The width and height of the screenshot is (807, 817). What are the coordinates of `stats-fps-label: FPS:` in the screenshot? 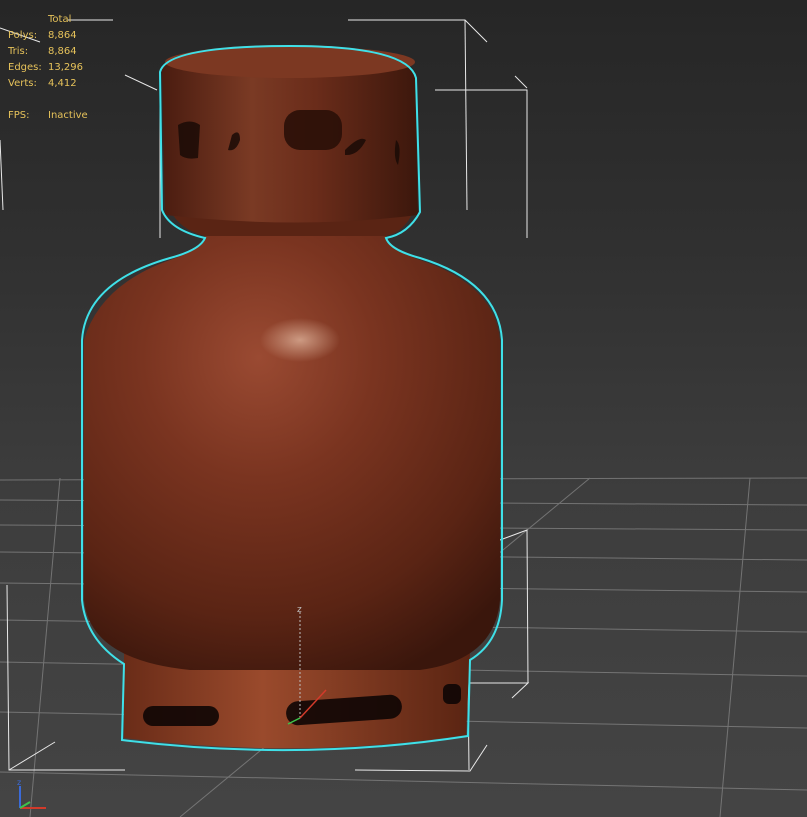 It's located at (19, 115).